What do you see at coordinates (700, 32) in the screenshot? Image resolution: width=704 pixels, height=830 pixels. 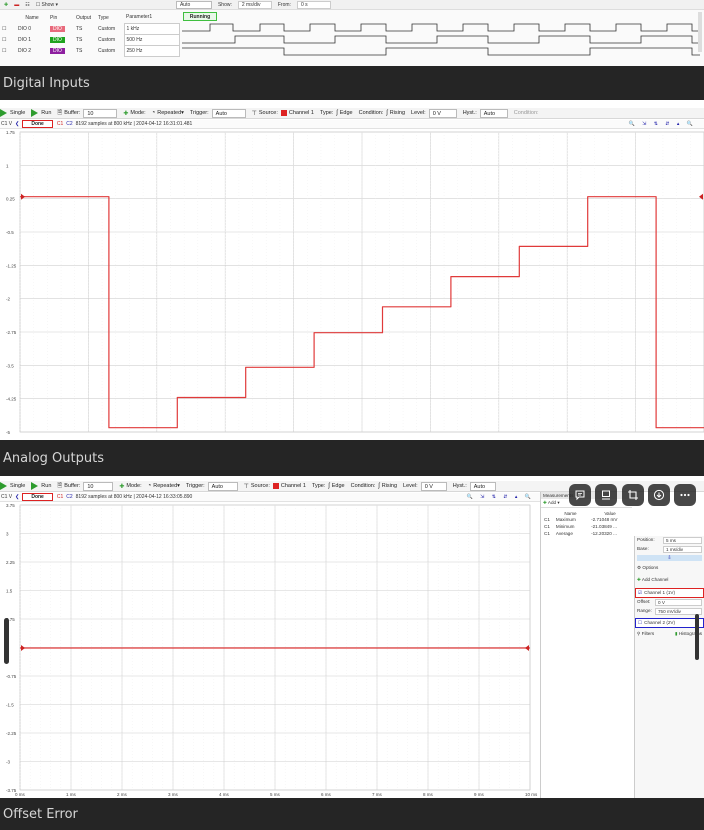 I see `scrollbar` at bounding box center [700, 32].